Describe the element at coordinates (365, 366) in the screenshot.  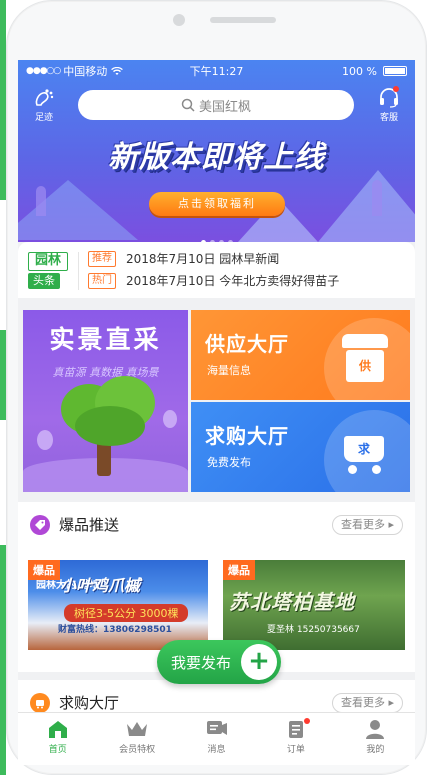
I see `supply-icon-label: 供` at that location.